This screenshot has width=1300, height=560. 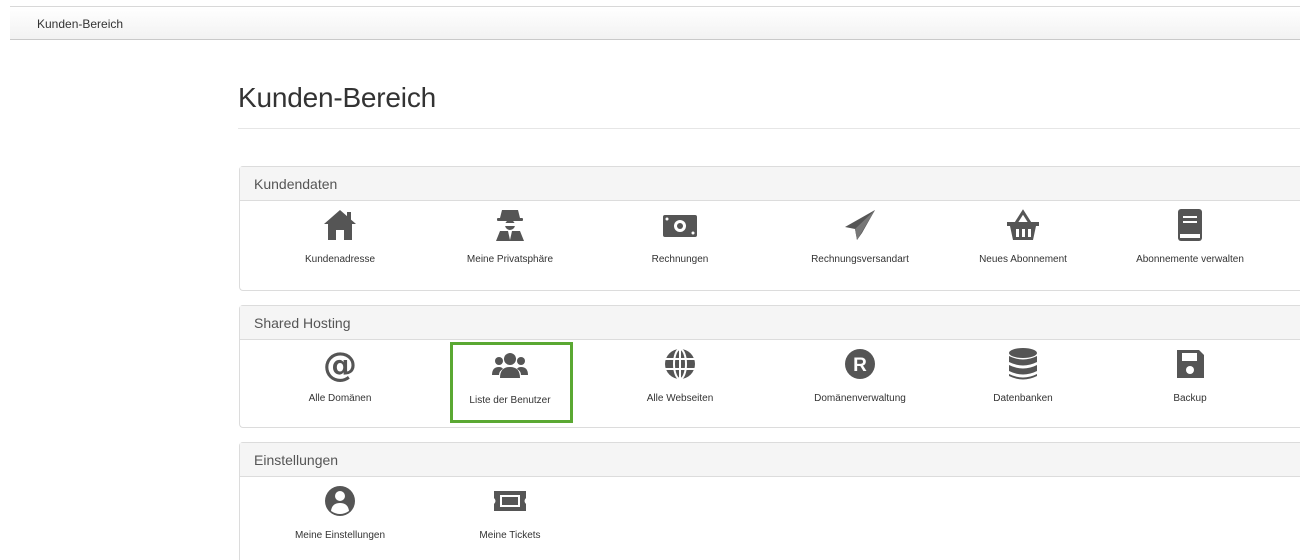 I want to click on book-icon, so click(x=1190, y=225).